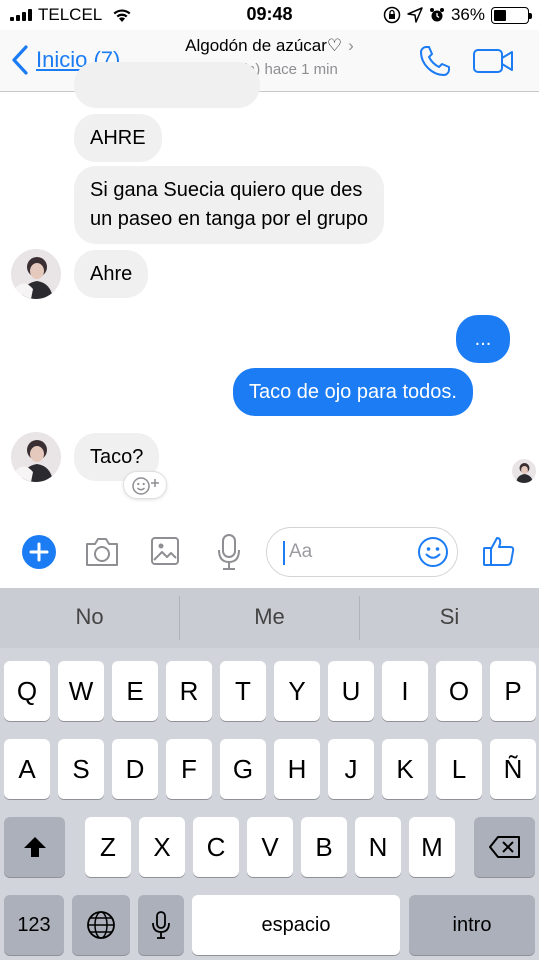  I want to click on text-cursor, so click(284, 553).